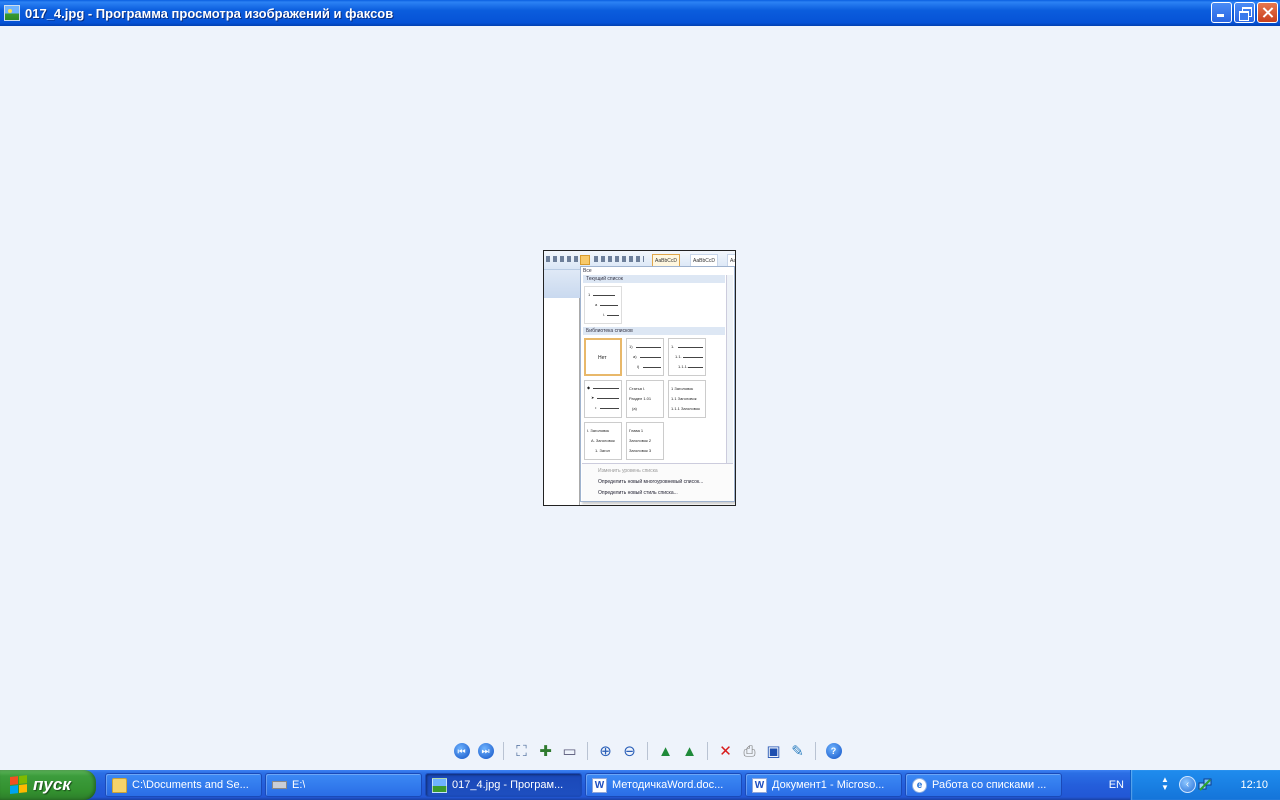 The height and width of the screenshot is (800, 1280). I want to click on image-list-outline: 1. 1.1. 1.1.1., so click(687, 357).